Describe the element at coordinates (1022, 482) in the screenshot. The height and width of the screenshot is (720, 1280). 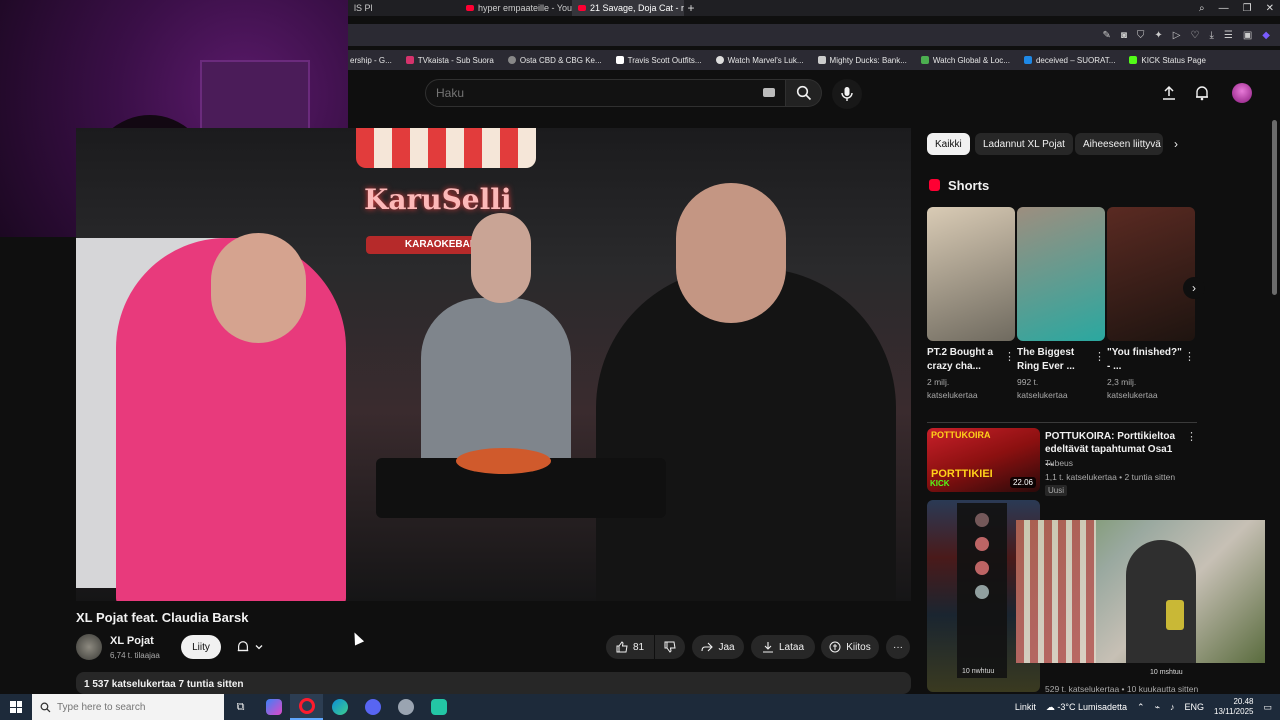
I see `video-duration: 22.06` at that location.